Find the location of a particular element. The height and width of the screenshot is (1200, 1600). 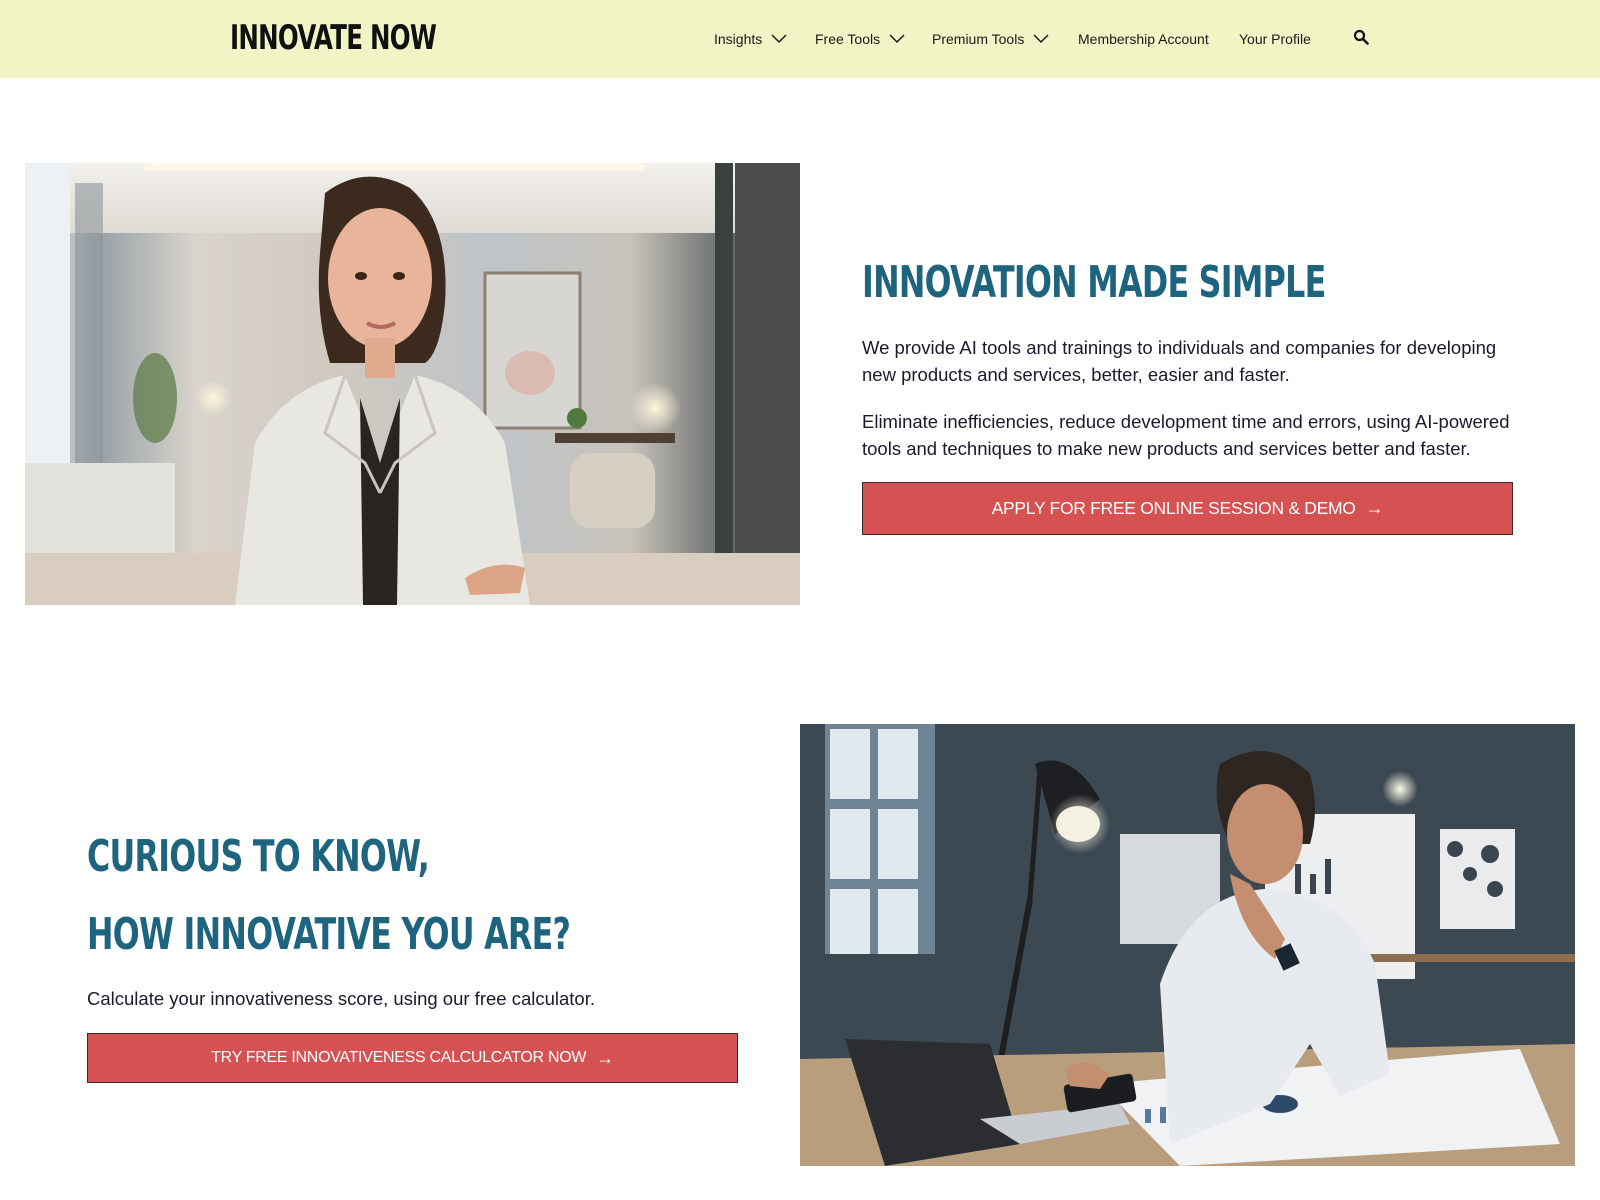

apply-free-session-button: APPLY FOR FREE ONLINE SESSION & DEMO → is located at coordinates (1187, 508).